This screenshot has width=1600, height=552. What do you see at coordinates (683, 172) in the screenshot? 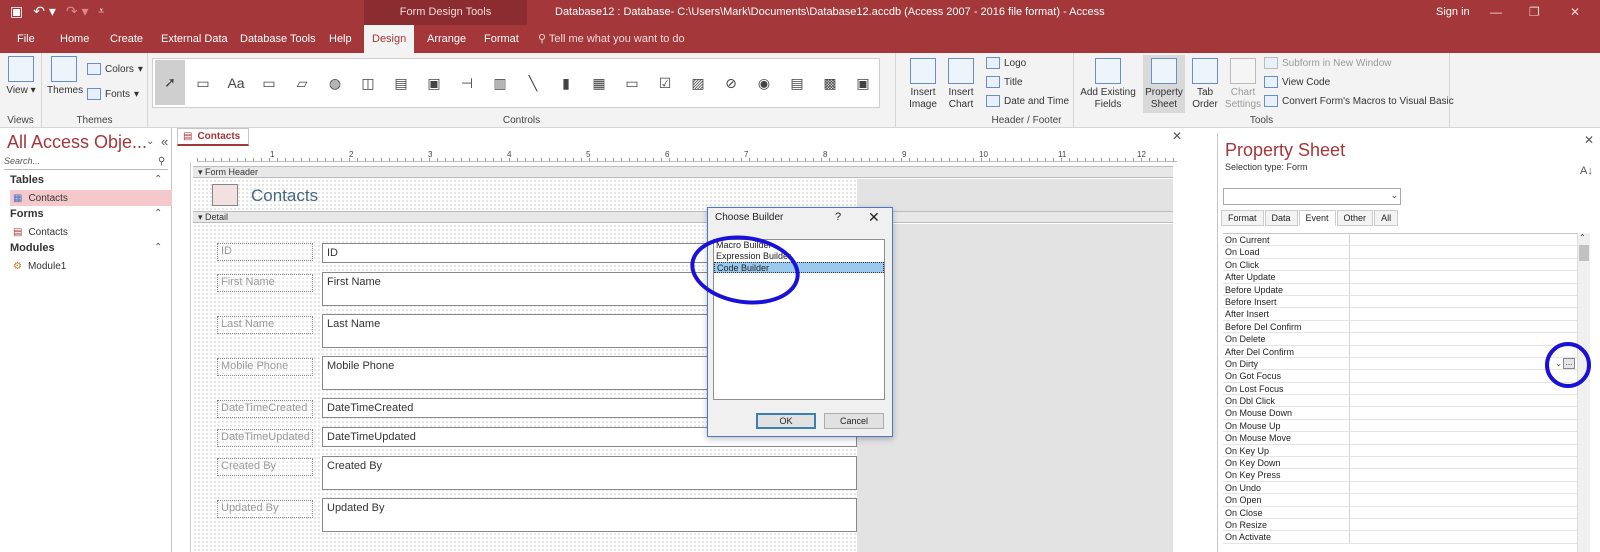
I see `form-header-band: ▾ Form Header` at bounding box center [683, 172].